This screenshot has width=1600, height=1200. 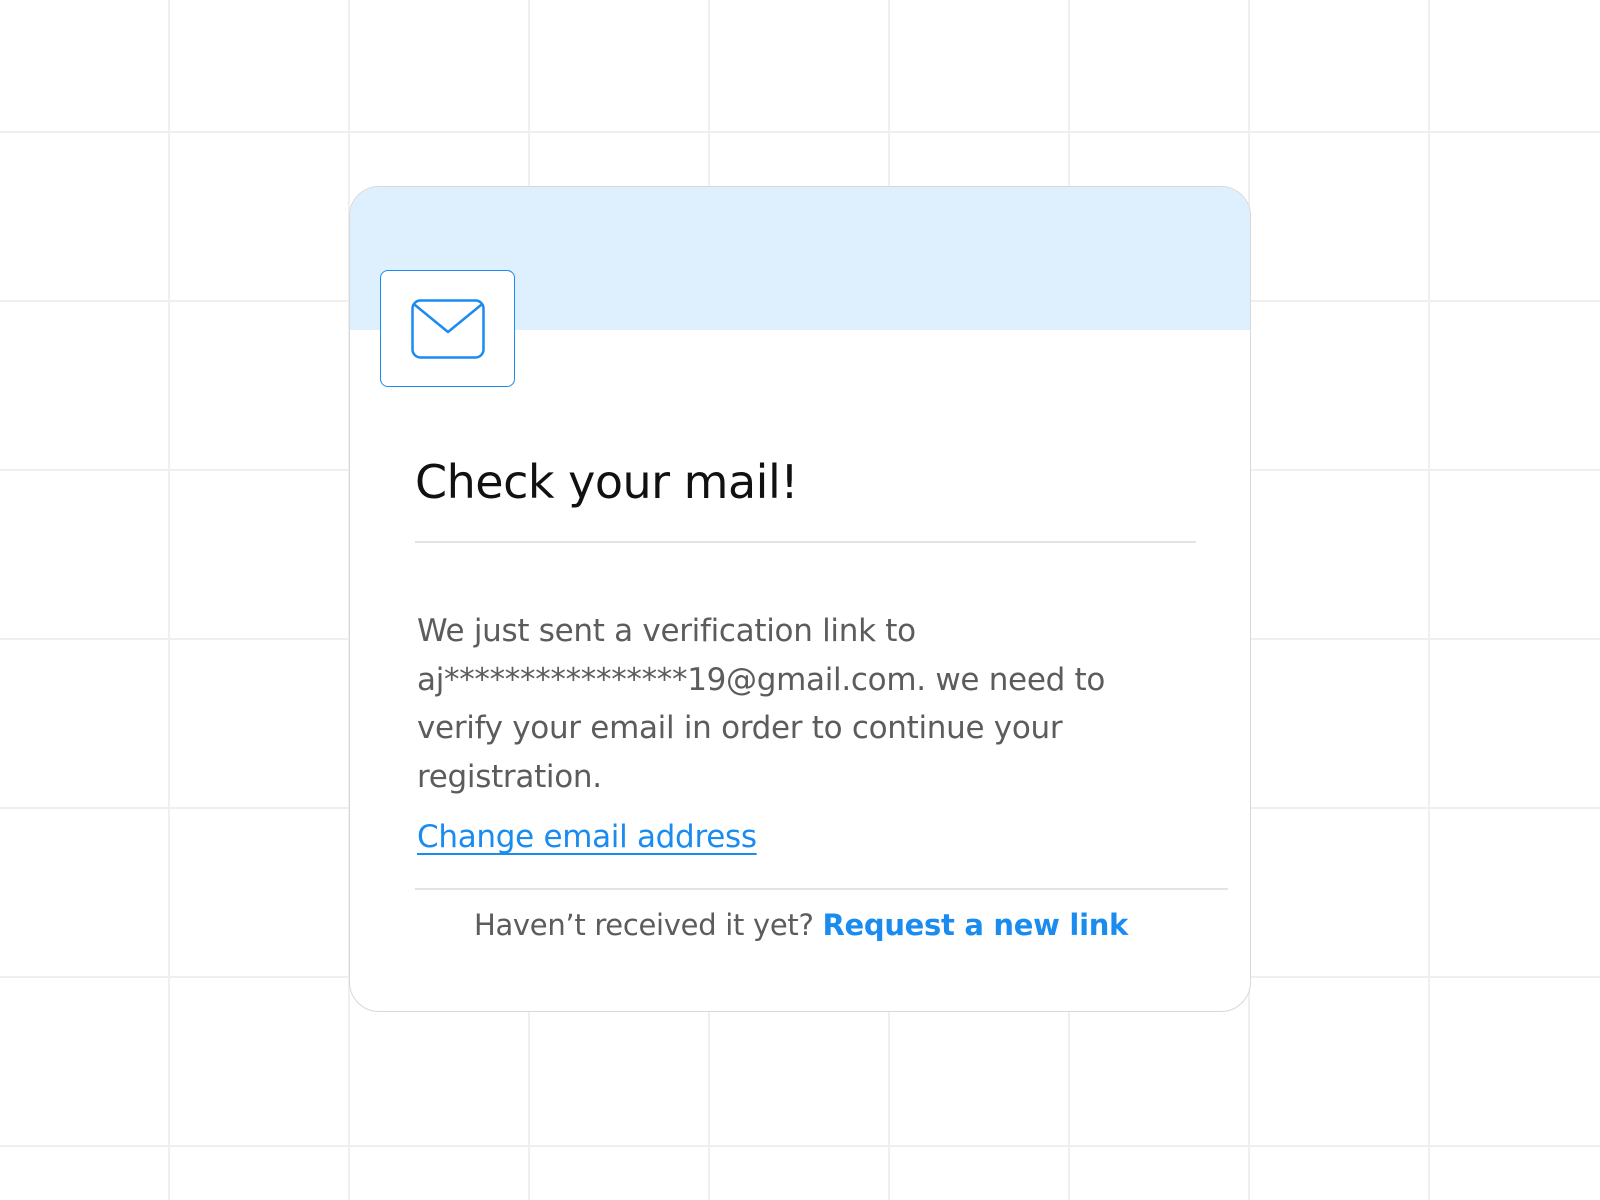 What do you see at coordinates (643, 925) in the screenshot?
I see `footer-prompt: Haven’t received it yet?` at bounding box center [643, 925].